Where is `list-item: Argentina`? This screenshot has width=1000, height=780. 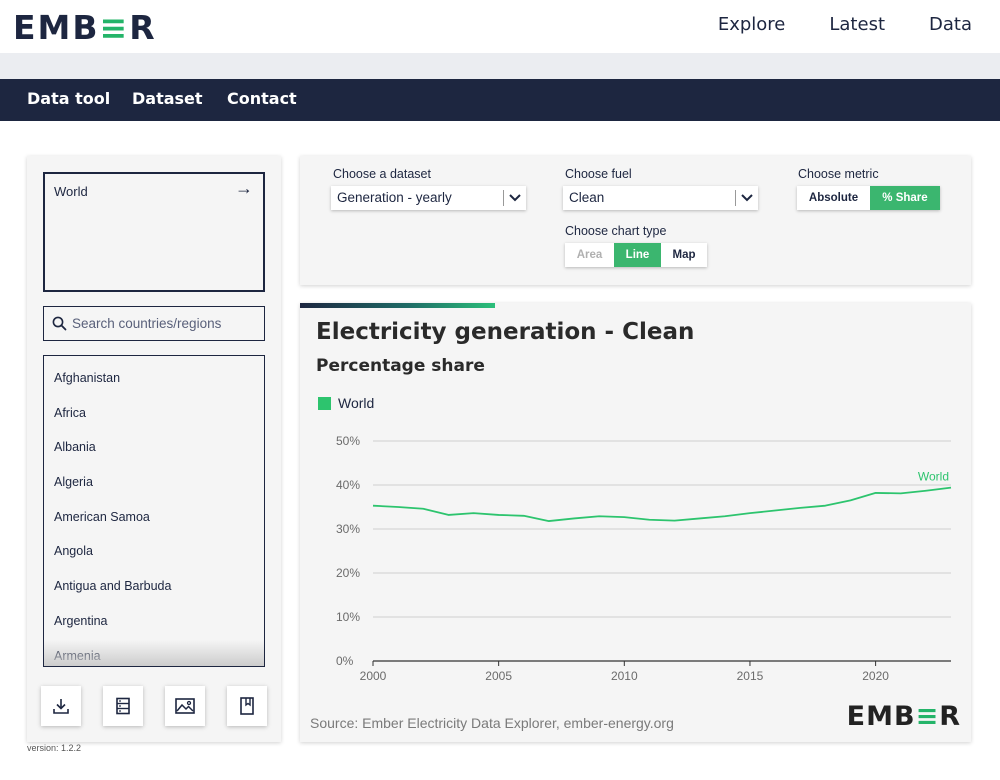
list-item: Argentina is located at coordinates (154, 621).